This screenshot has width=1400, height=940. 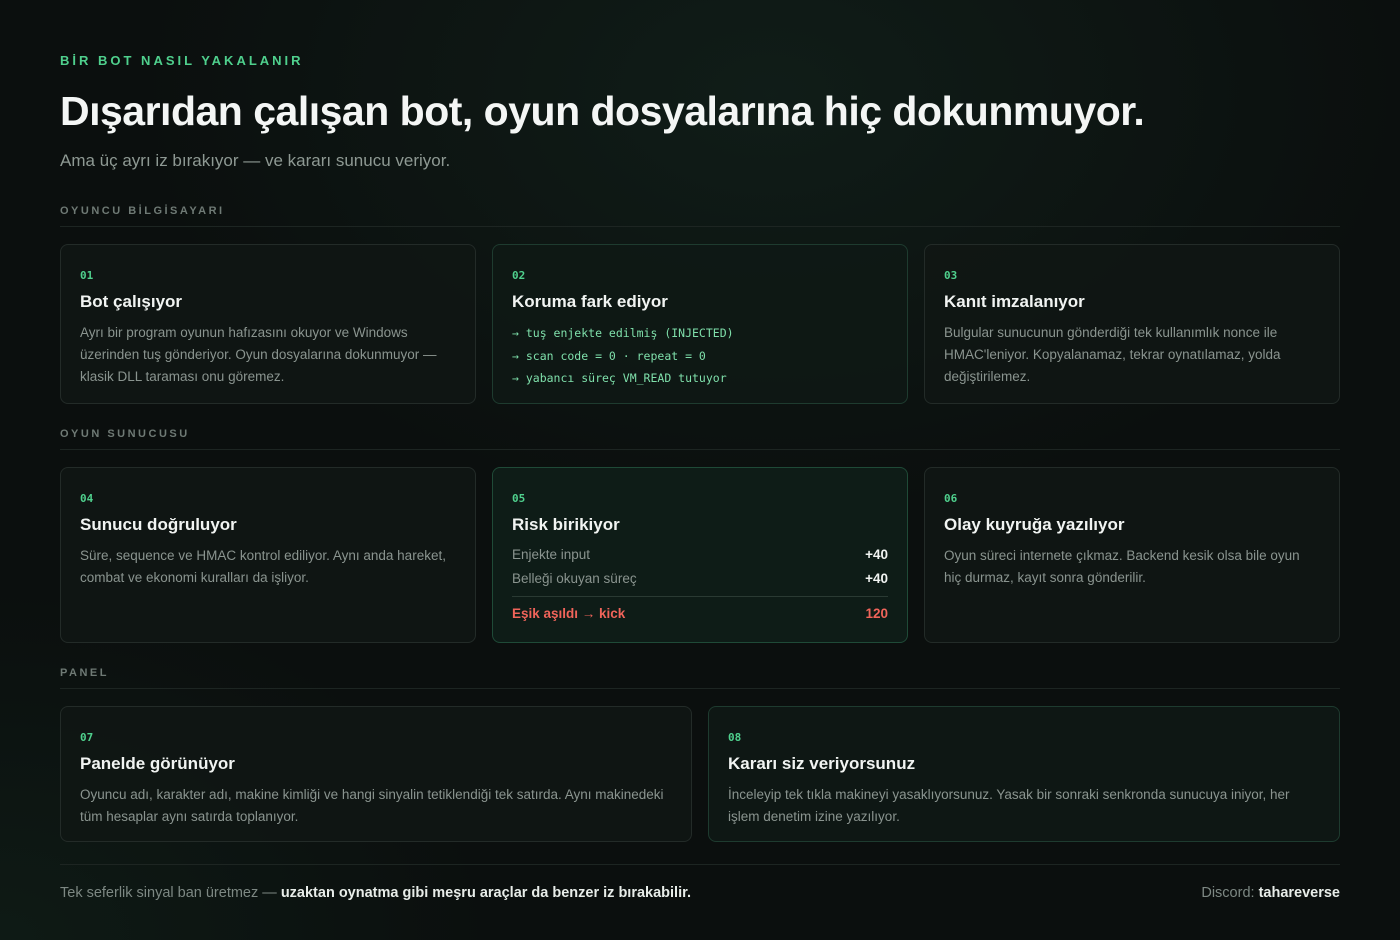 What do you see at coordinates (700, 579) in the screenshot?
I see `risk-row: Belleği okuyan süreç +40` at bounding box center [700, 579].